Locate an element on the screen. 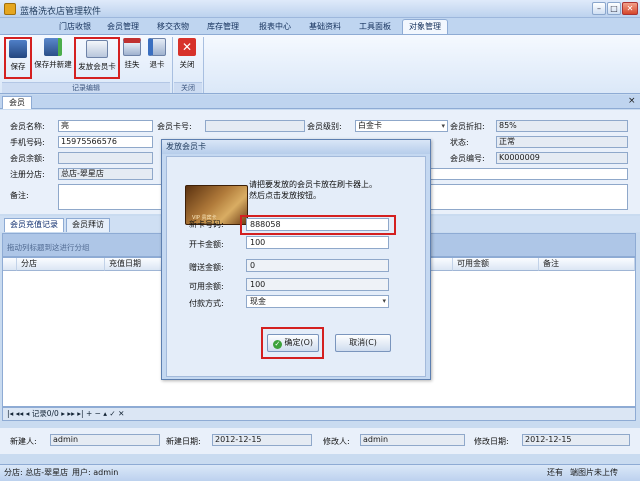 This screenshot has width=640, height=481. col-header-remark: 备注 is located at coordinates (587, 264).